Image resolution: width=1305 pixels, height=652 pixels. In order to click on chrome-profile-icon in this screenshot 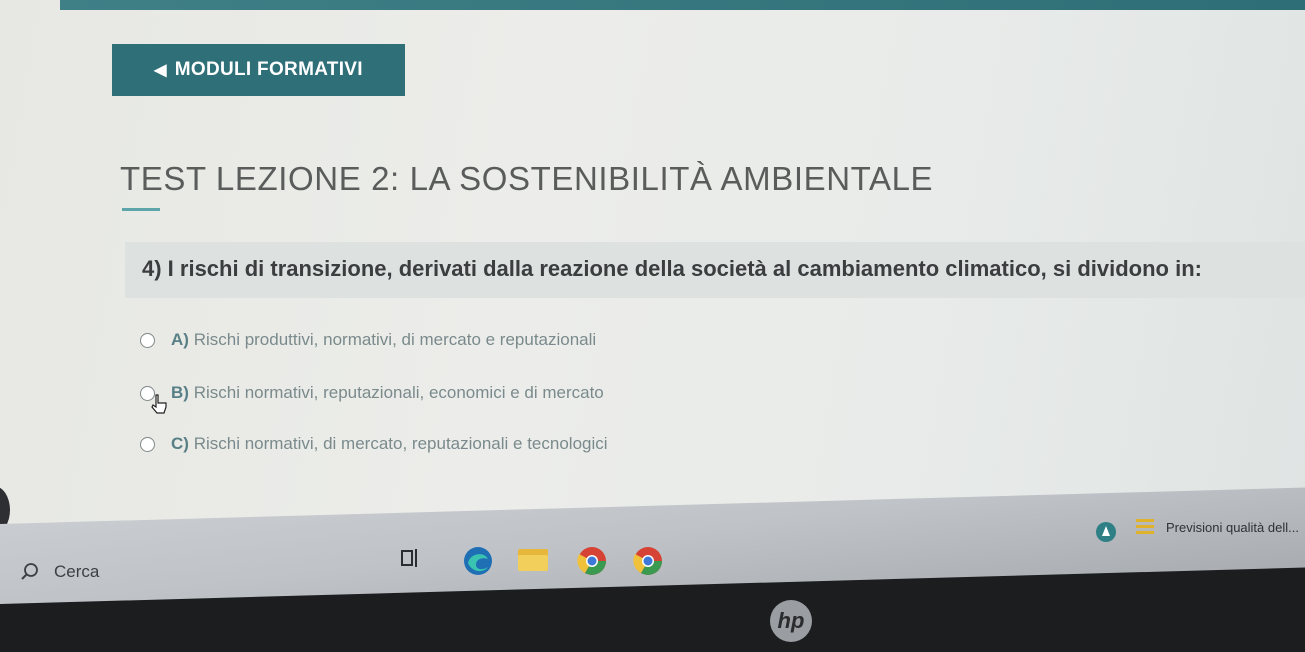, I will do `click(648, 561)`.